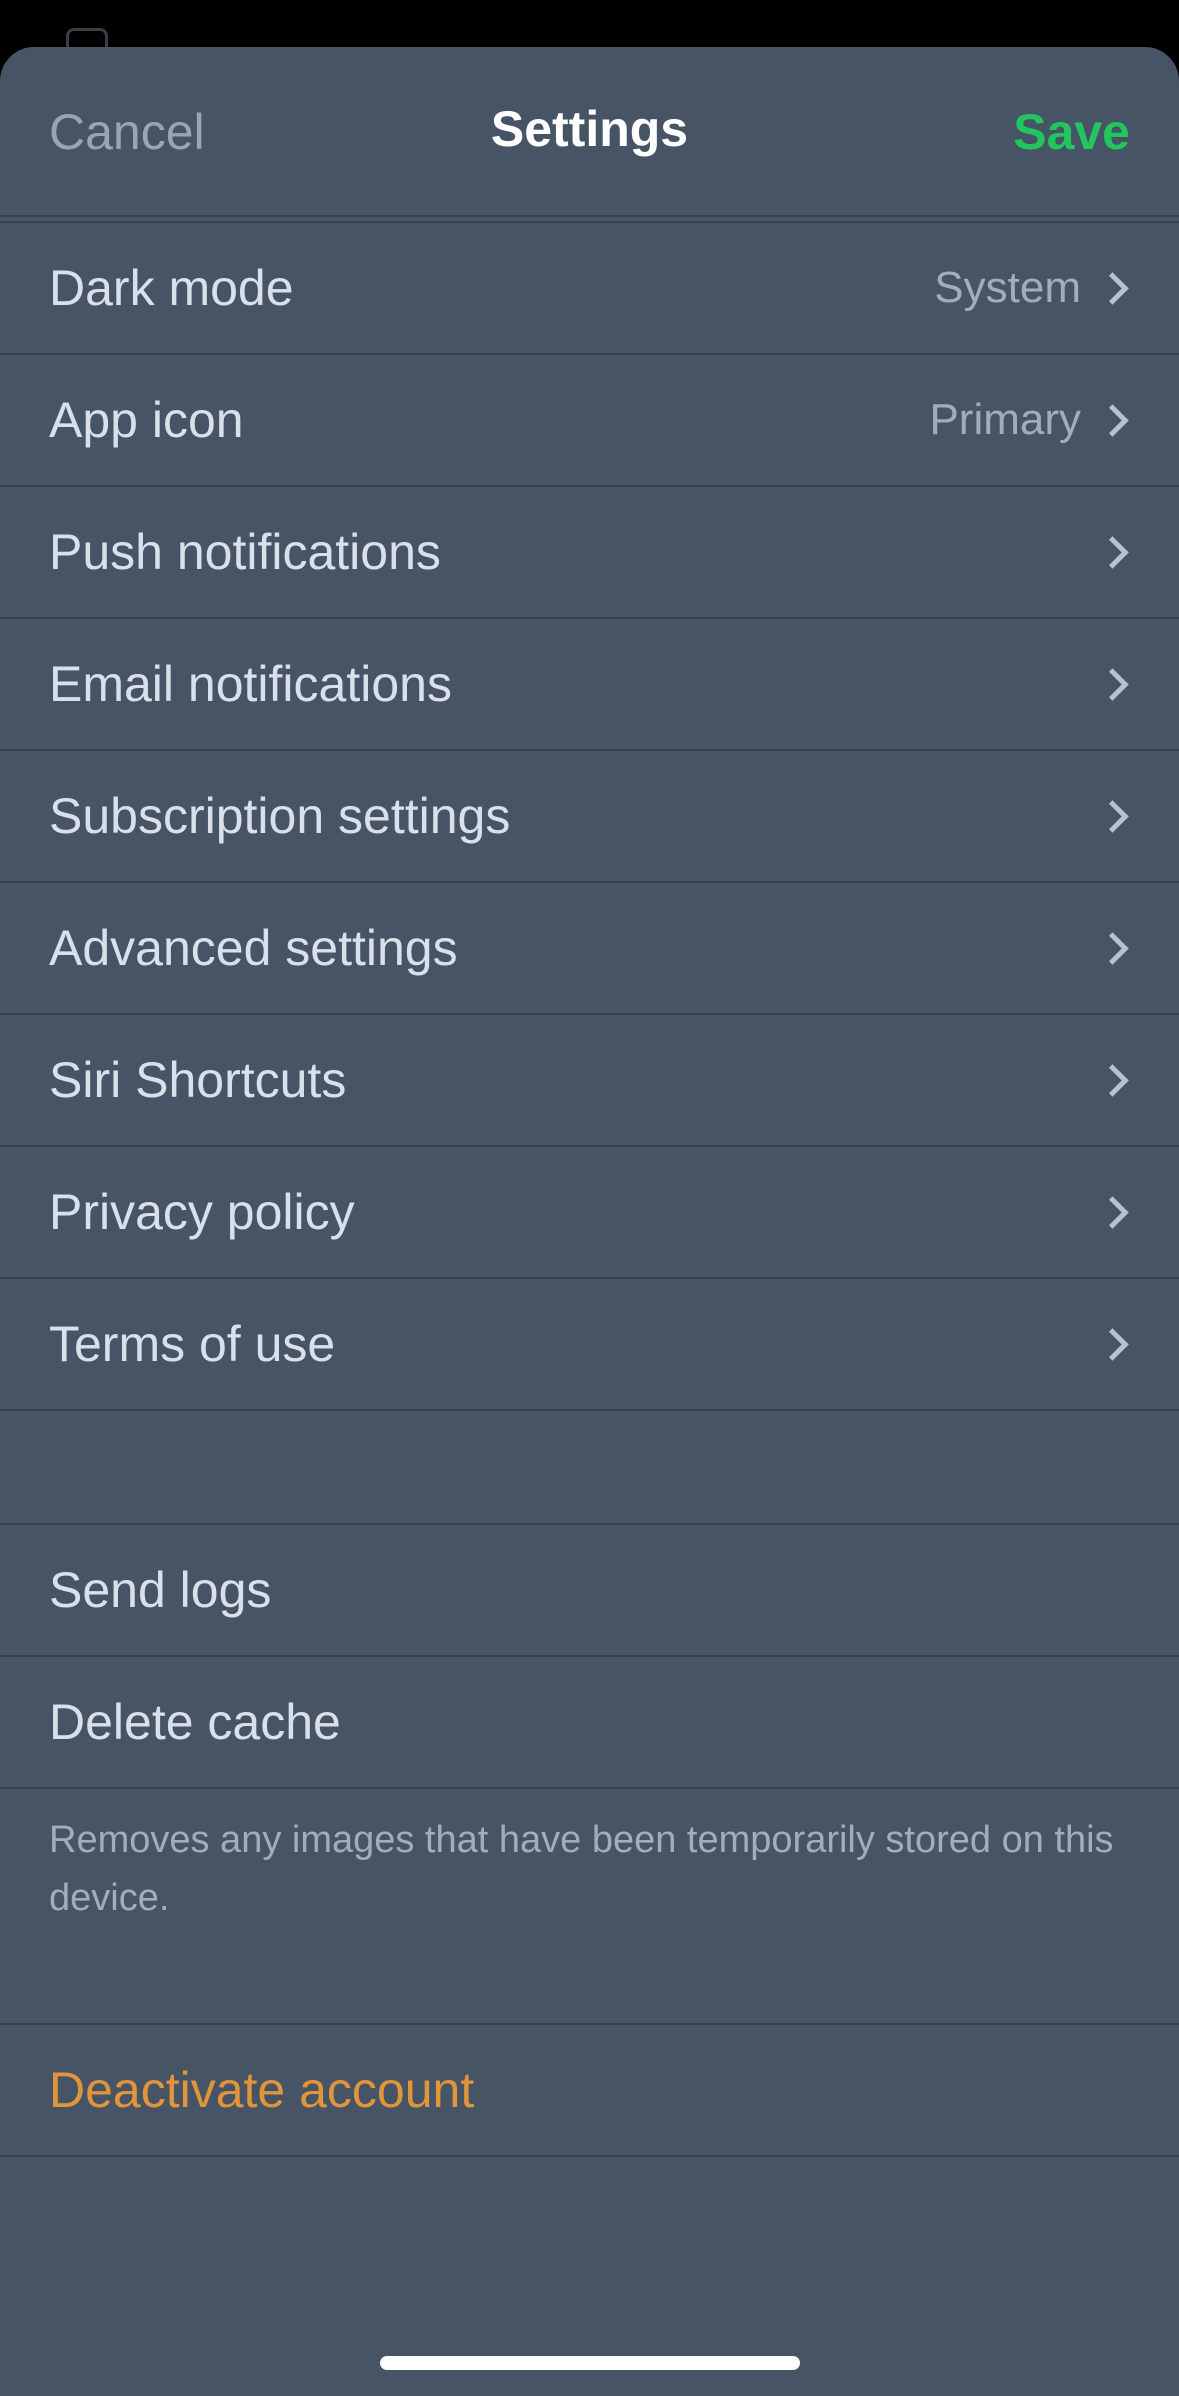 Image resolution: width=1179 pixels, height=2396 pixels. Describe the element at coordinates (589, 1213) in the screenshot. I see `settings-row-privacy-policy: Privacy policy` at that location.